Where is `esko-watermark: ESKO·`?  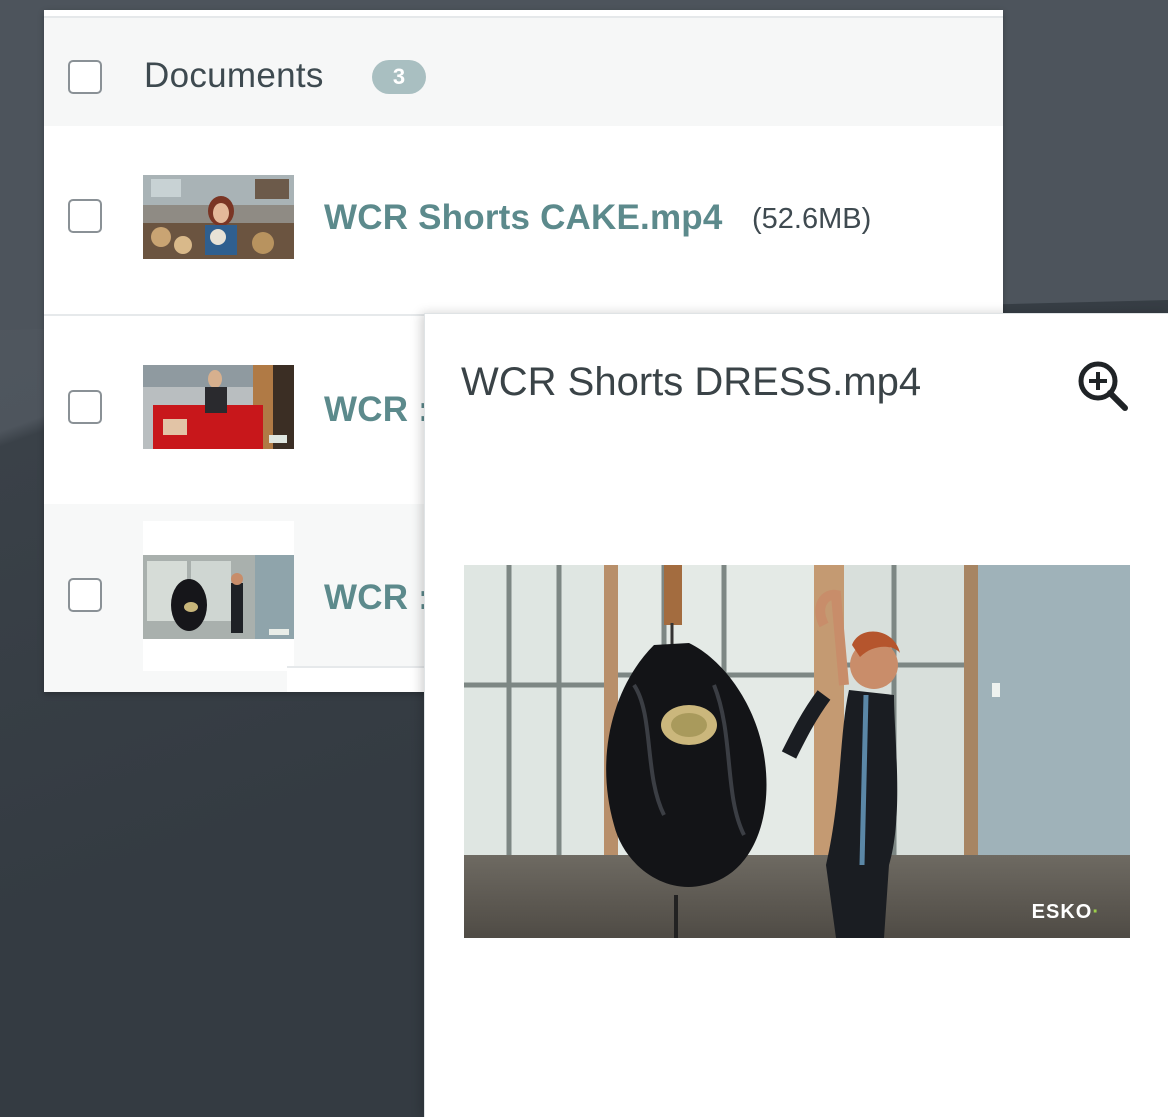
esko-watermark: ESKO· is located at coordinates (1065, 912).